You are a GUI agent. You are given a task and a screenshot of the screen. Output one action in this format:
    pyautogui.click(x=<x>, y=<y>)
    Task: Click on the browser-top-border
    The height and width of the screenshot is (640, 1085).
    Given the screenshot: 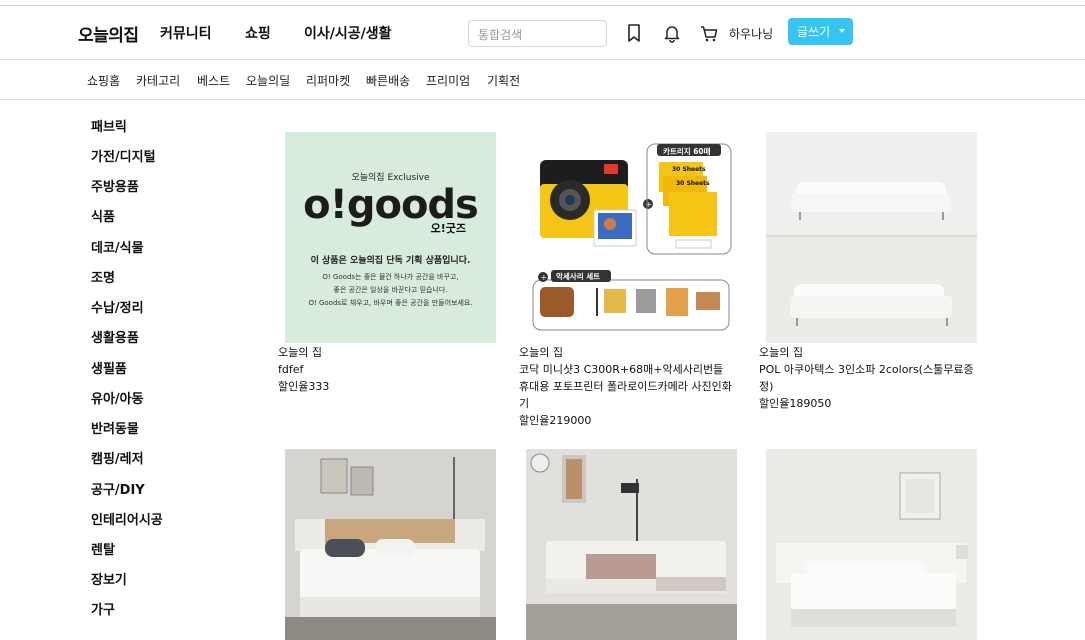 What is the action you would take?
    pyautogui.click(x=542, y=3)
    